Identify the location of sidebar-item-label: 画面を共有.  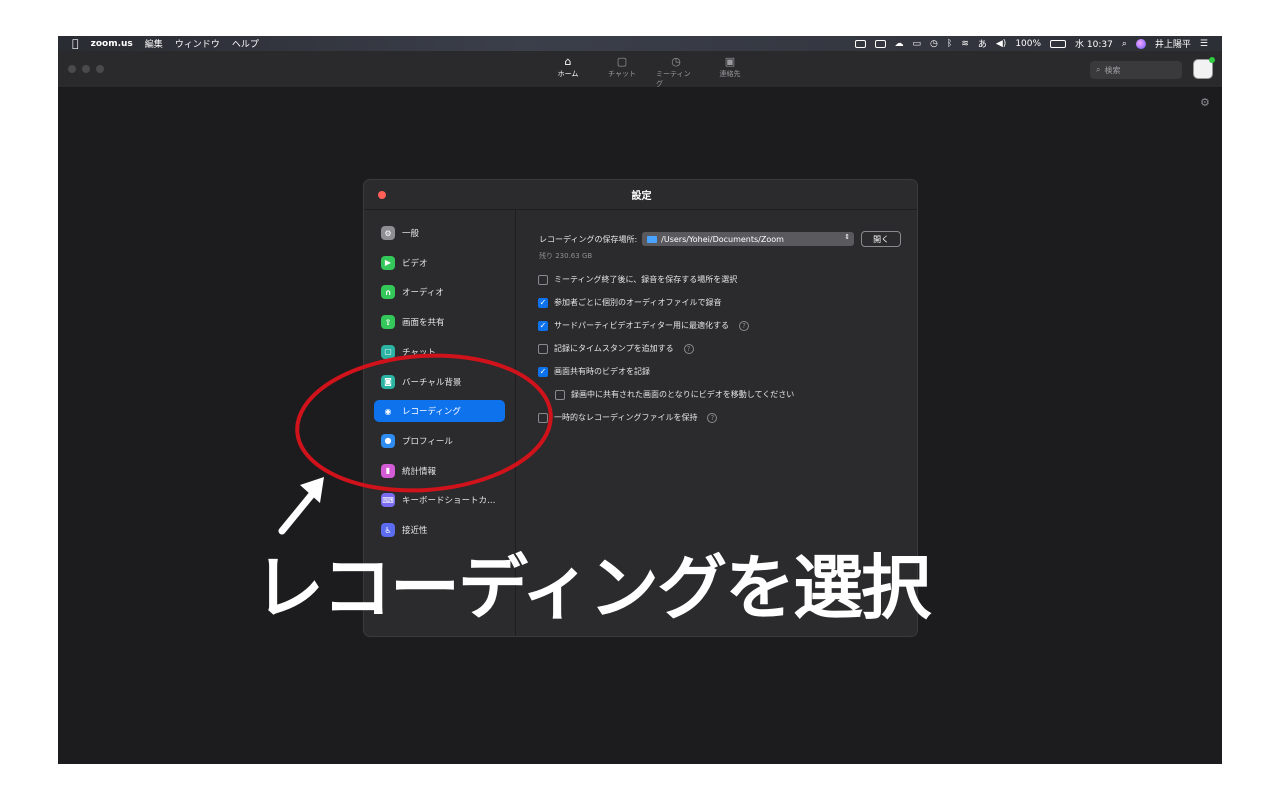
(423, 323).